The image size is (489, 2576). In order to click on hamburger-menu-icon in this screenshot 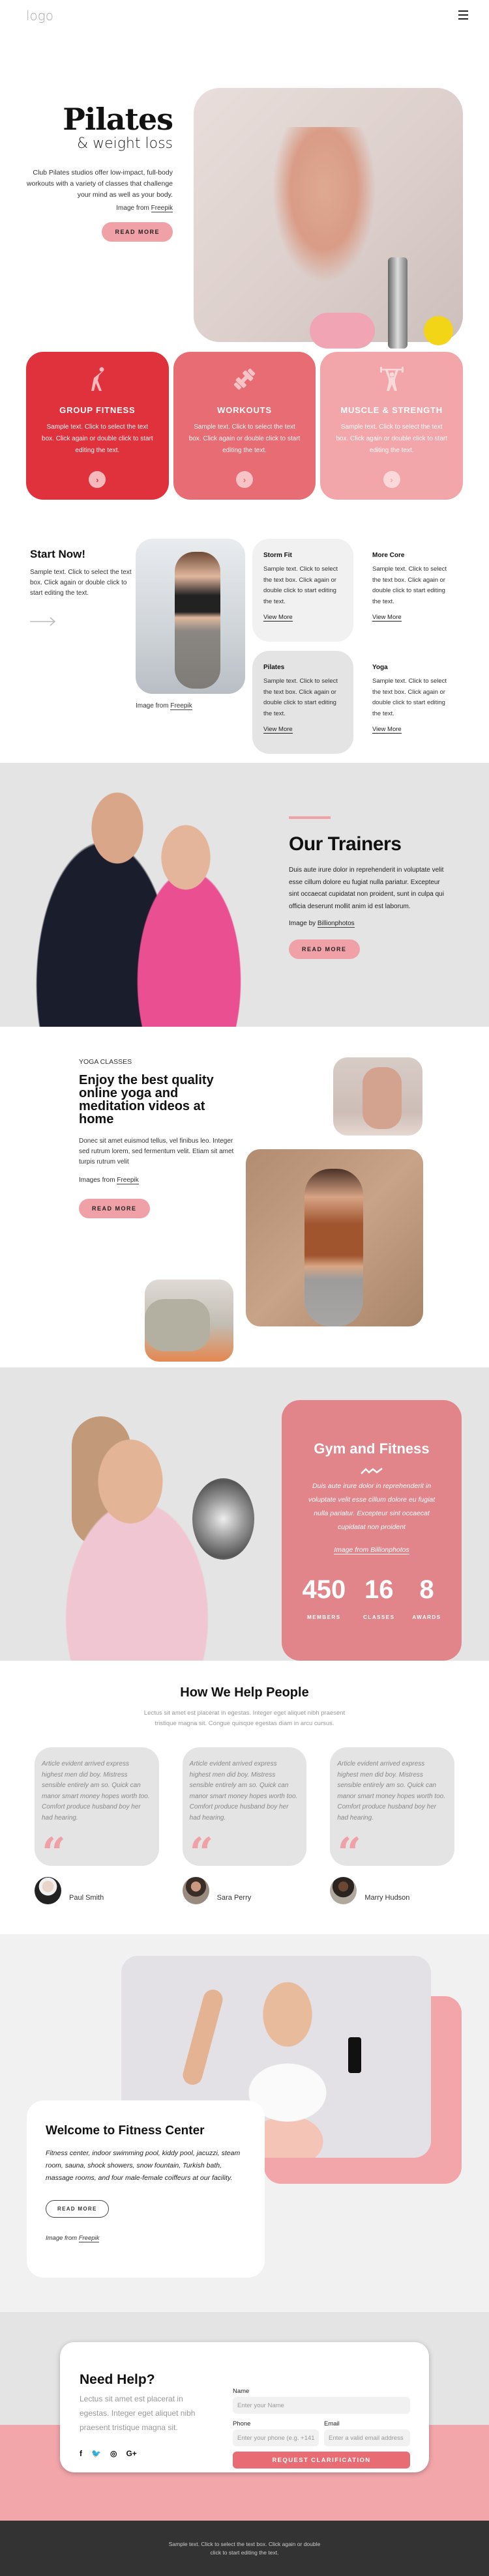, I will do `click(463, 15)`.